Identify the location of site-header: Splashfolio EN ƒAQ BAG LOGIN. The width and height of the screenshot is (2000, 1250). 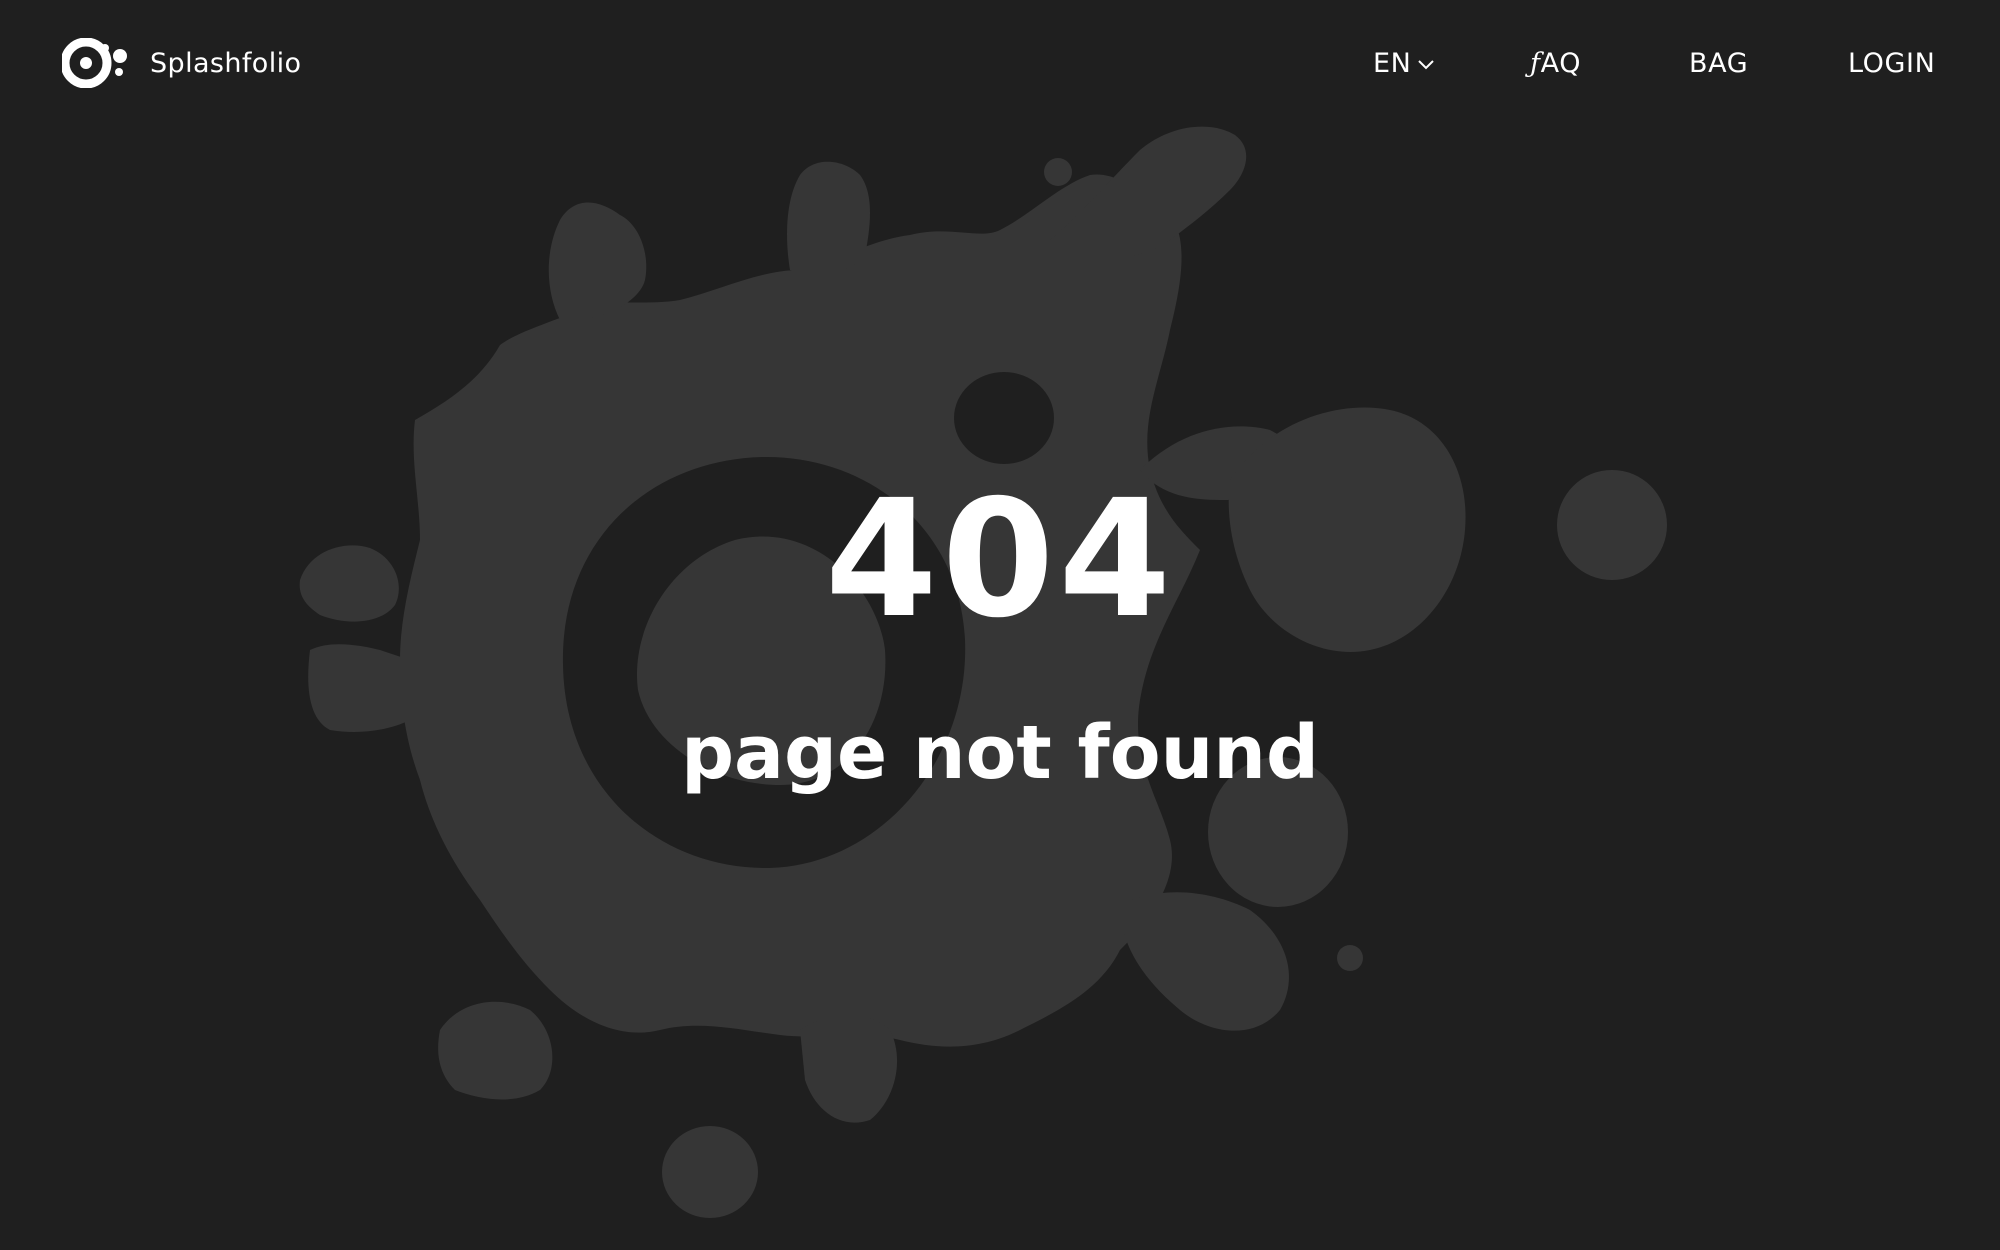
(1000, 62).